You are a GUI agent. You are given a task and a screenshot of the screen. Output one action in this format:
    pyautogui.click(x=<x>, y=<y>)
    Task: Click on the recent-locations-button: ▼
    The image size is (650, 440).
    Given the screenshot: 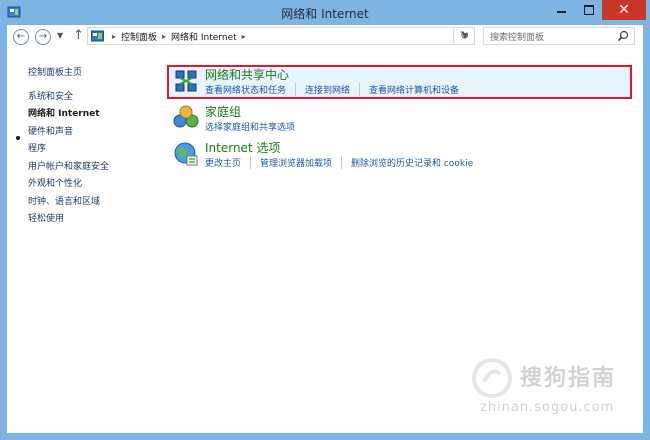 What is the action you would take?
    pyautogui.click(x=60, y=35)
    